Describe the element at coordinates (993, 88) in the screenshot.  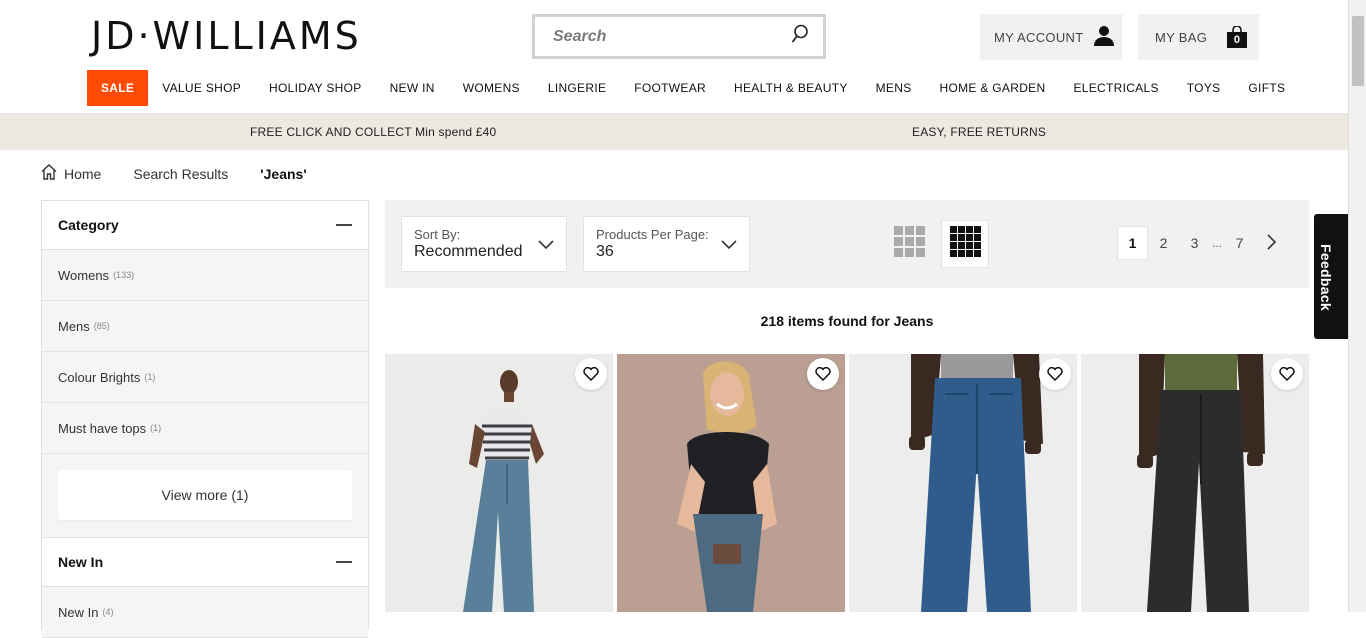
I see `nav-item-home-garden: HOME & GARDEN` at that location.